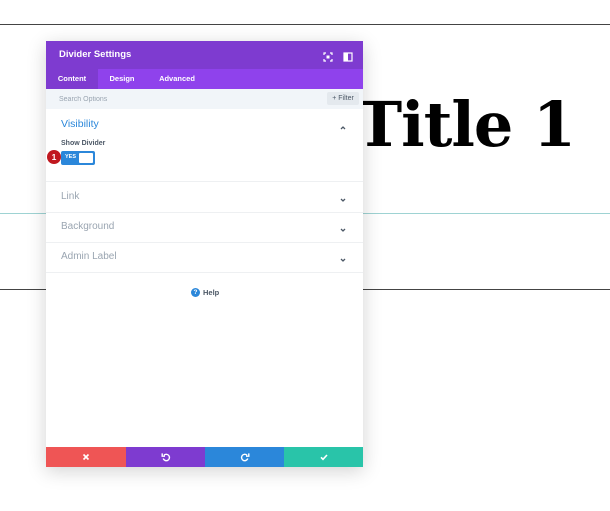  Describe the element at coordinates (78, 158) in the screenshot. I see `show-divider-toggle: YES` at that location.